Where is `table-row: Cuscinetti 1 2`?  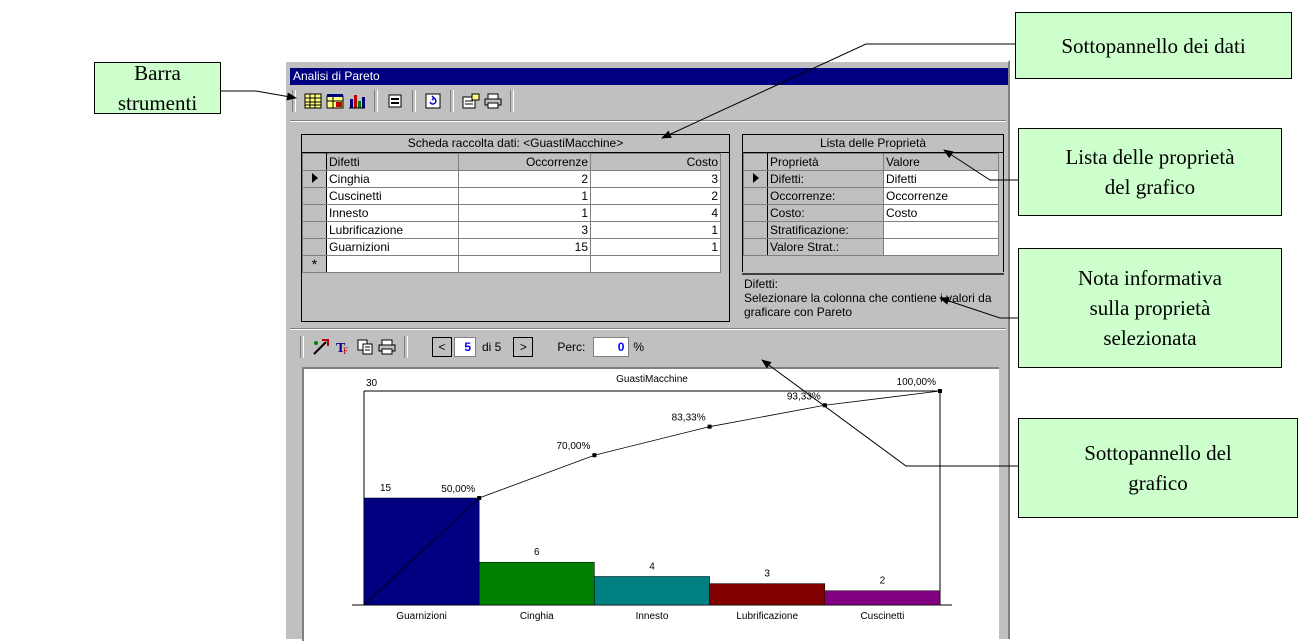 table-row: Cuscinetti 1 2 is located at coordinates (511, 196).